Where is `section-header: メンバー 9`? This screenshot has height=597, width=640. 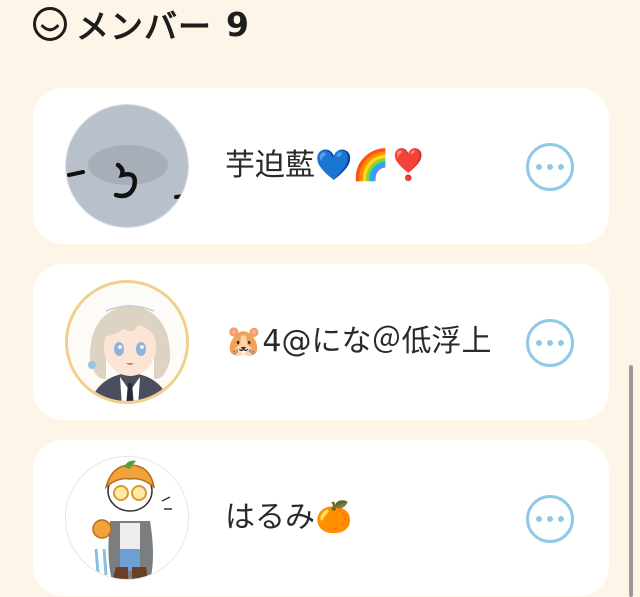 section-header: メンバー 9 is located at coordinates (140, 24).